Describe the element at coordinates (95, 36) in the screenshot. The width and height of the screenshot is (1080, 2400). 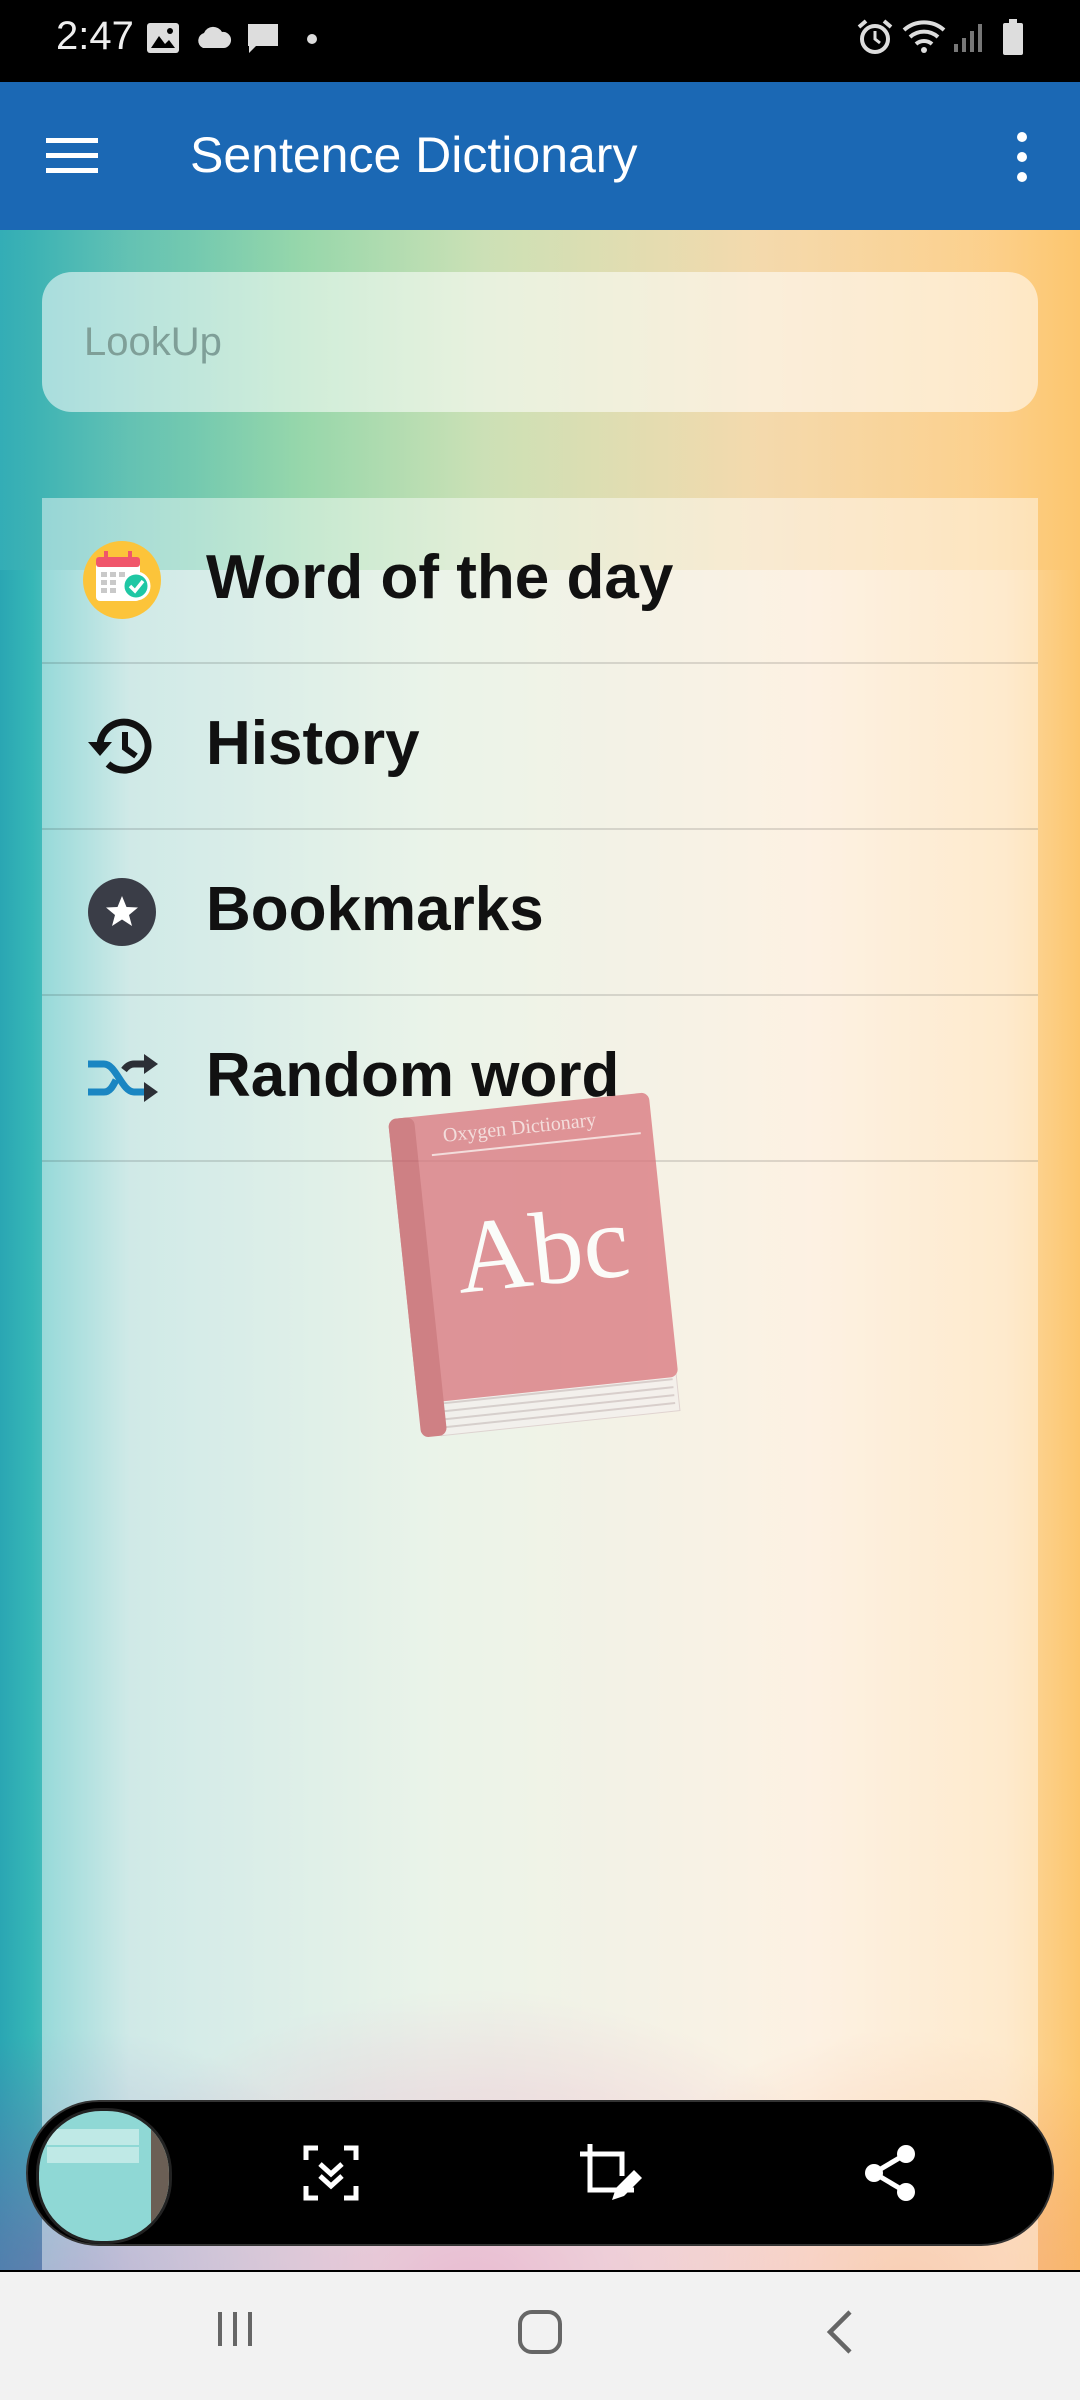
I see `status-time: 2:47` at that location.